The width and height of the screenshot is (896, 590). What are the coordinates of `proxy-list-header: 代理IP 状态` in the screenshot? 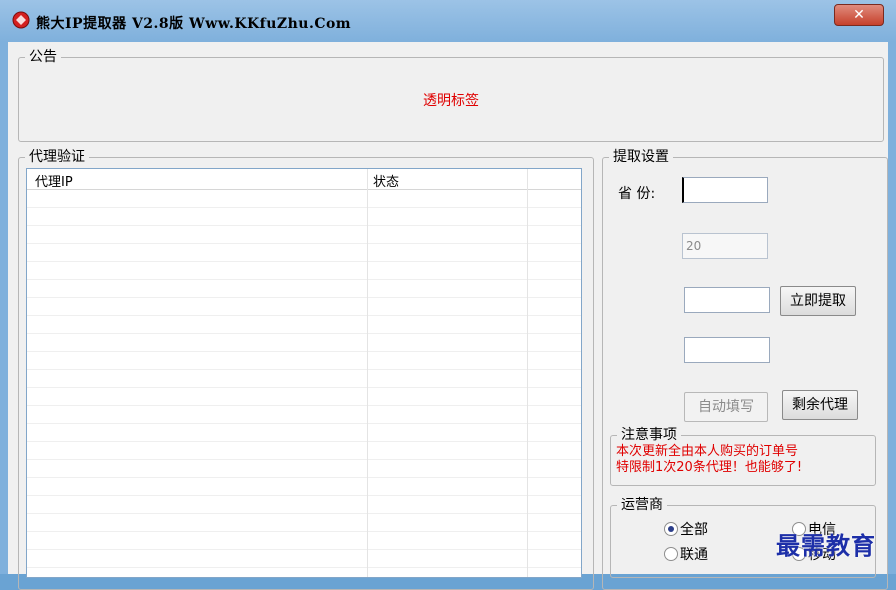 It's located at (304, 179).